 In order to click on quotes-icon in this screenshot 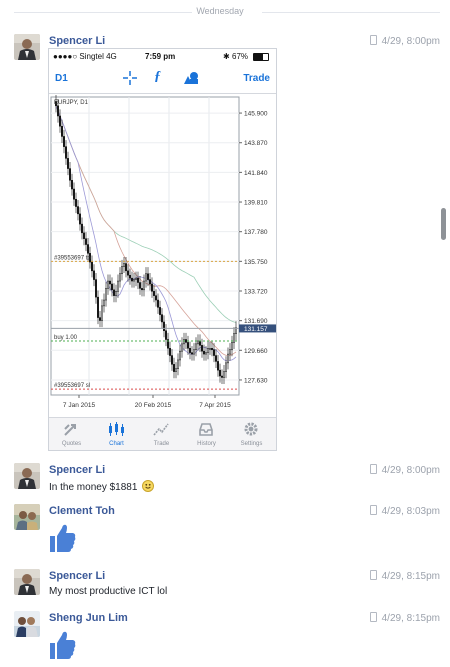, I will do `click(70, 430)`.